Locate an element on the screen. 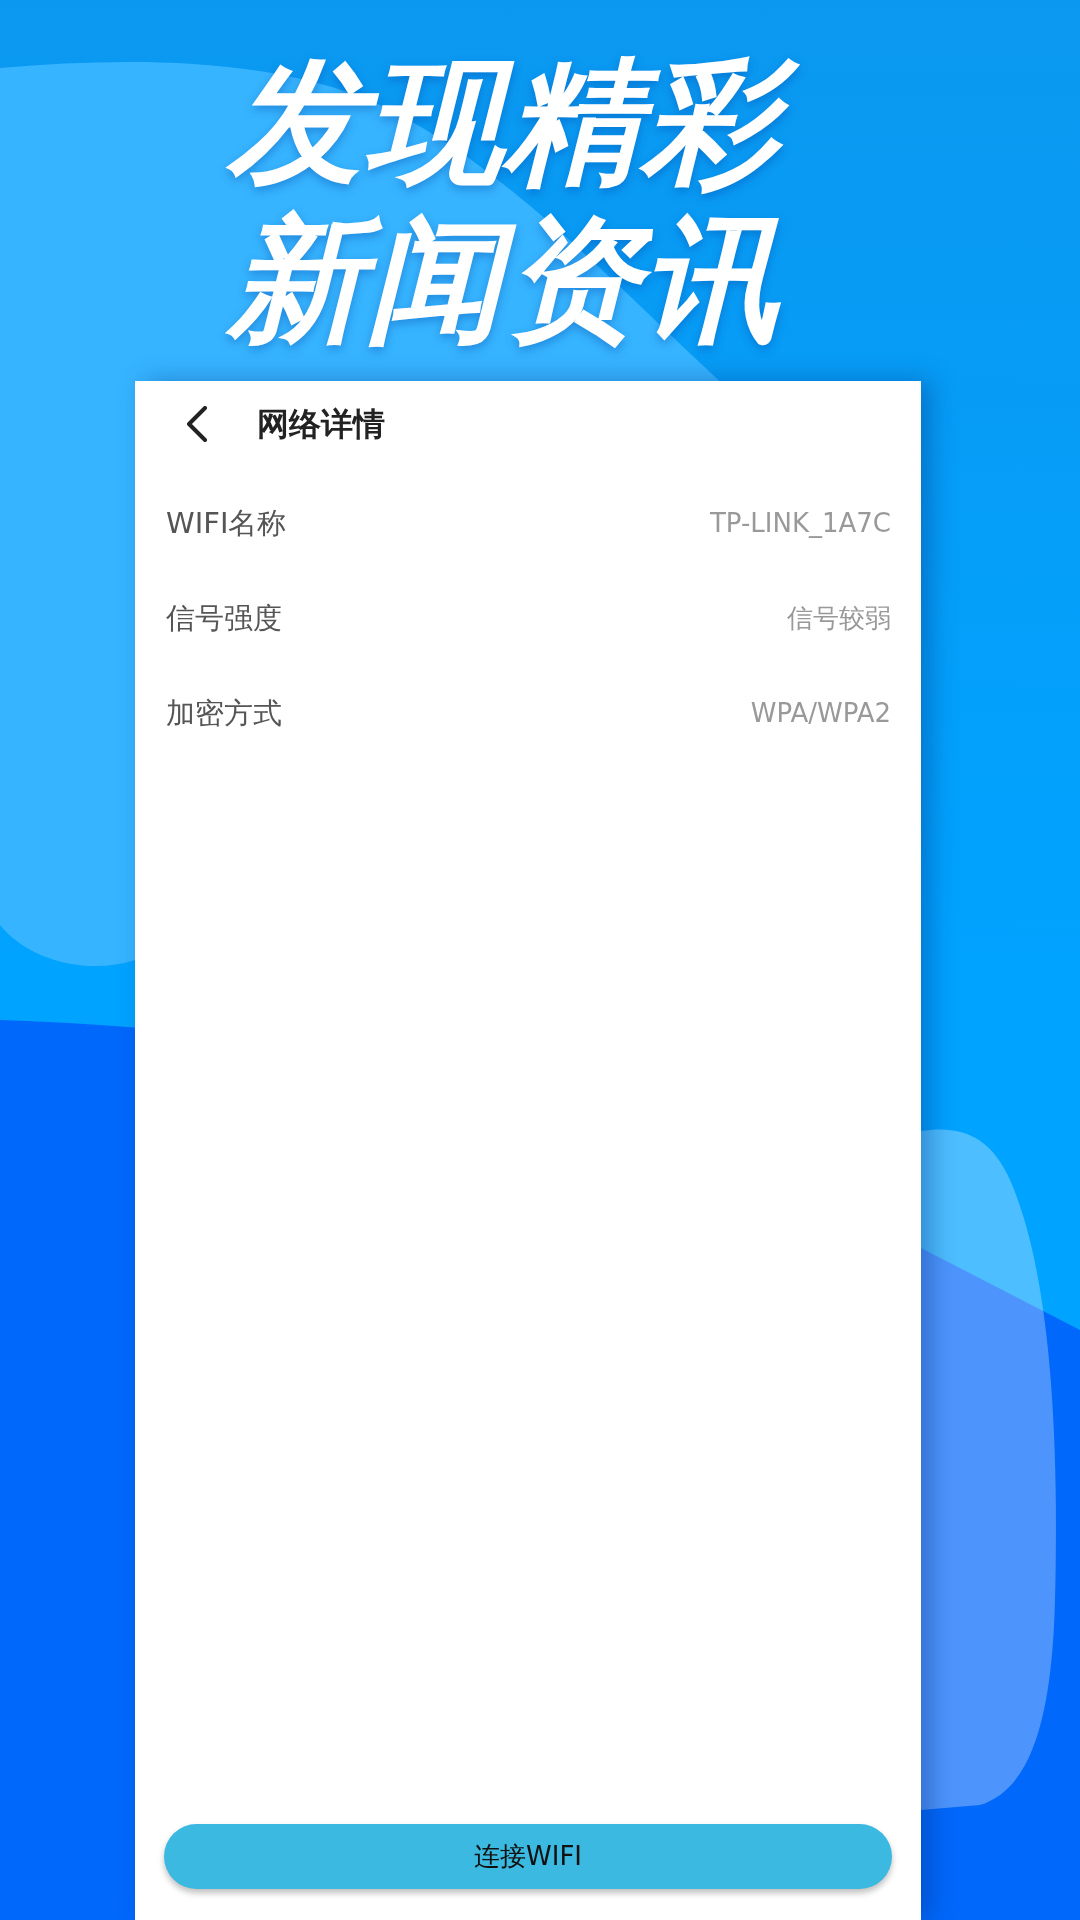  headline: 发现精彩 is located at coordinates (504, 122).